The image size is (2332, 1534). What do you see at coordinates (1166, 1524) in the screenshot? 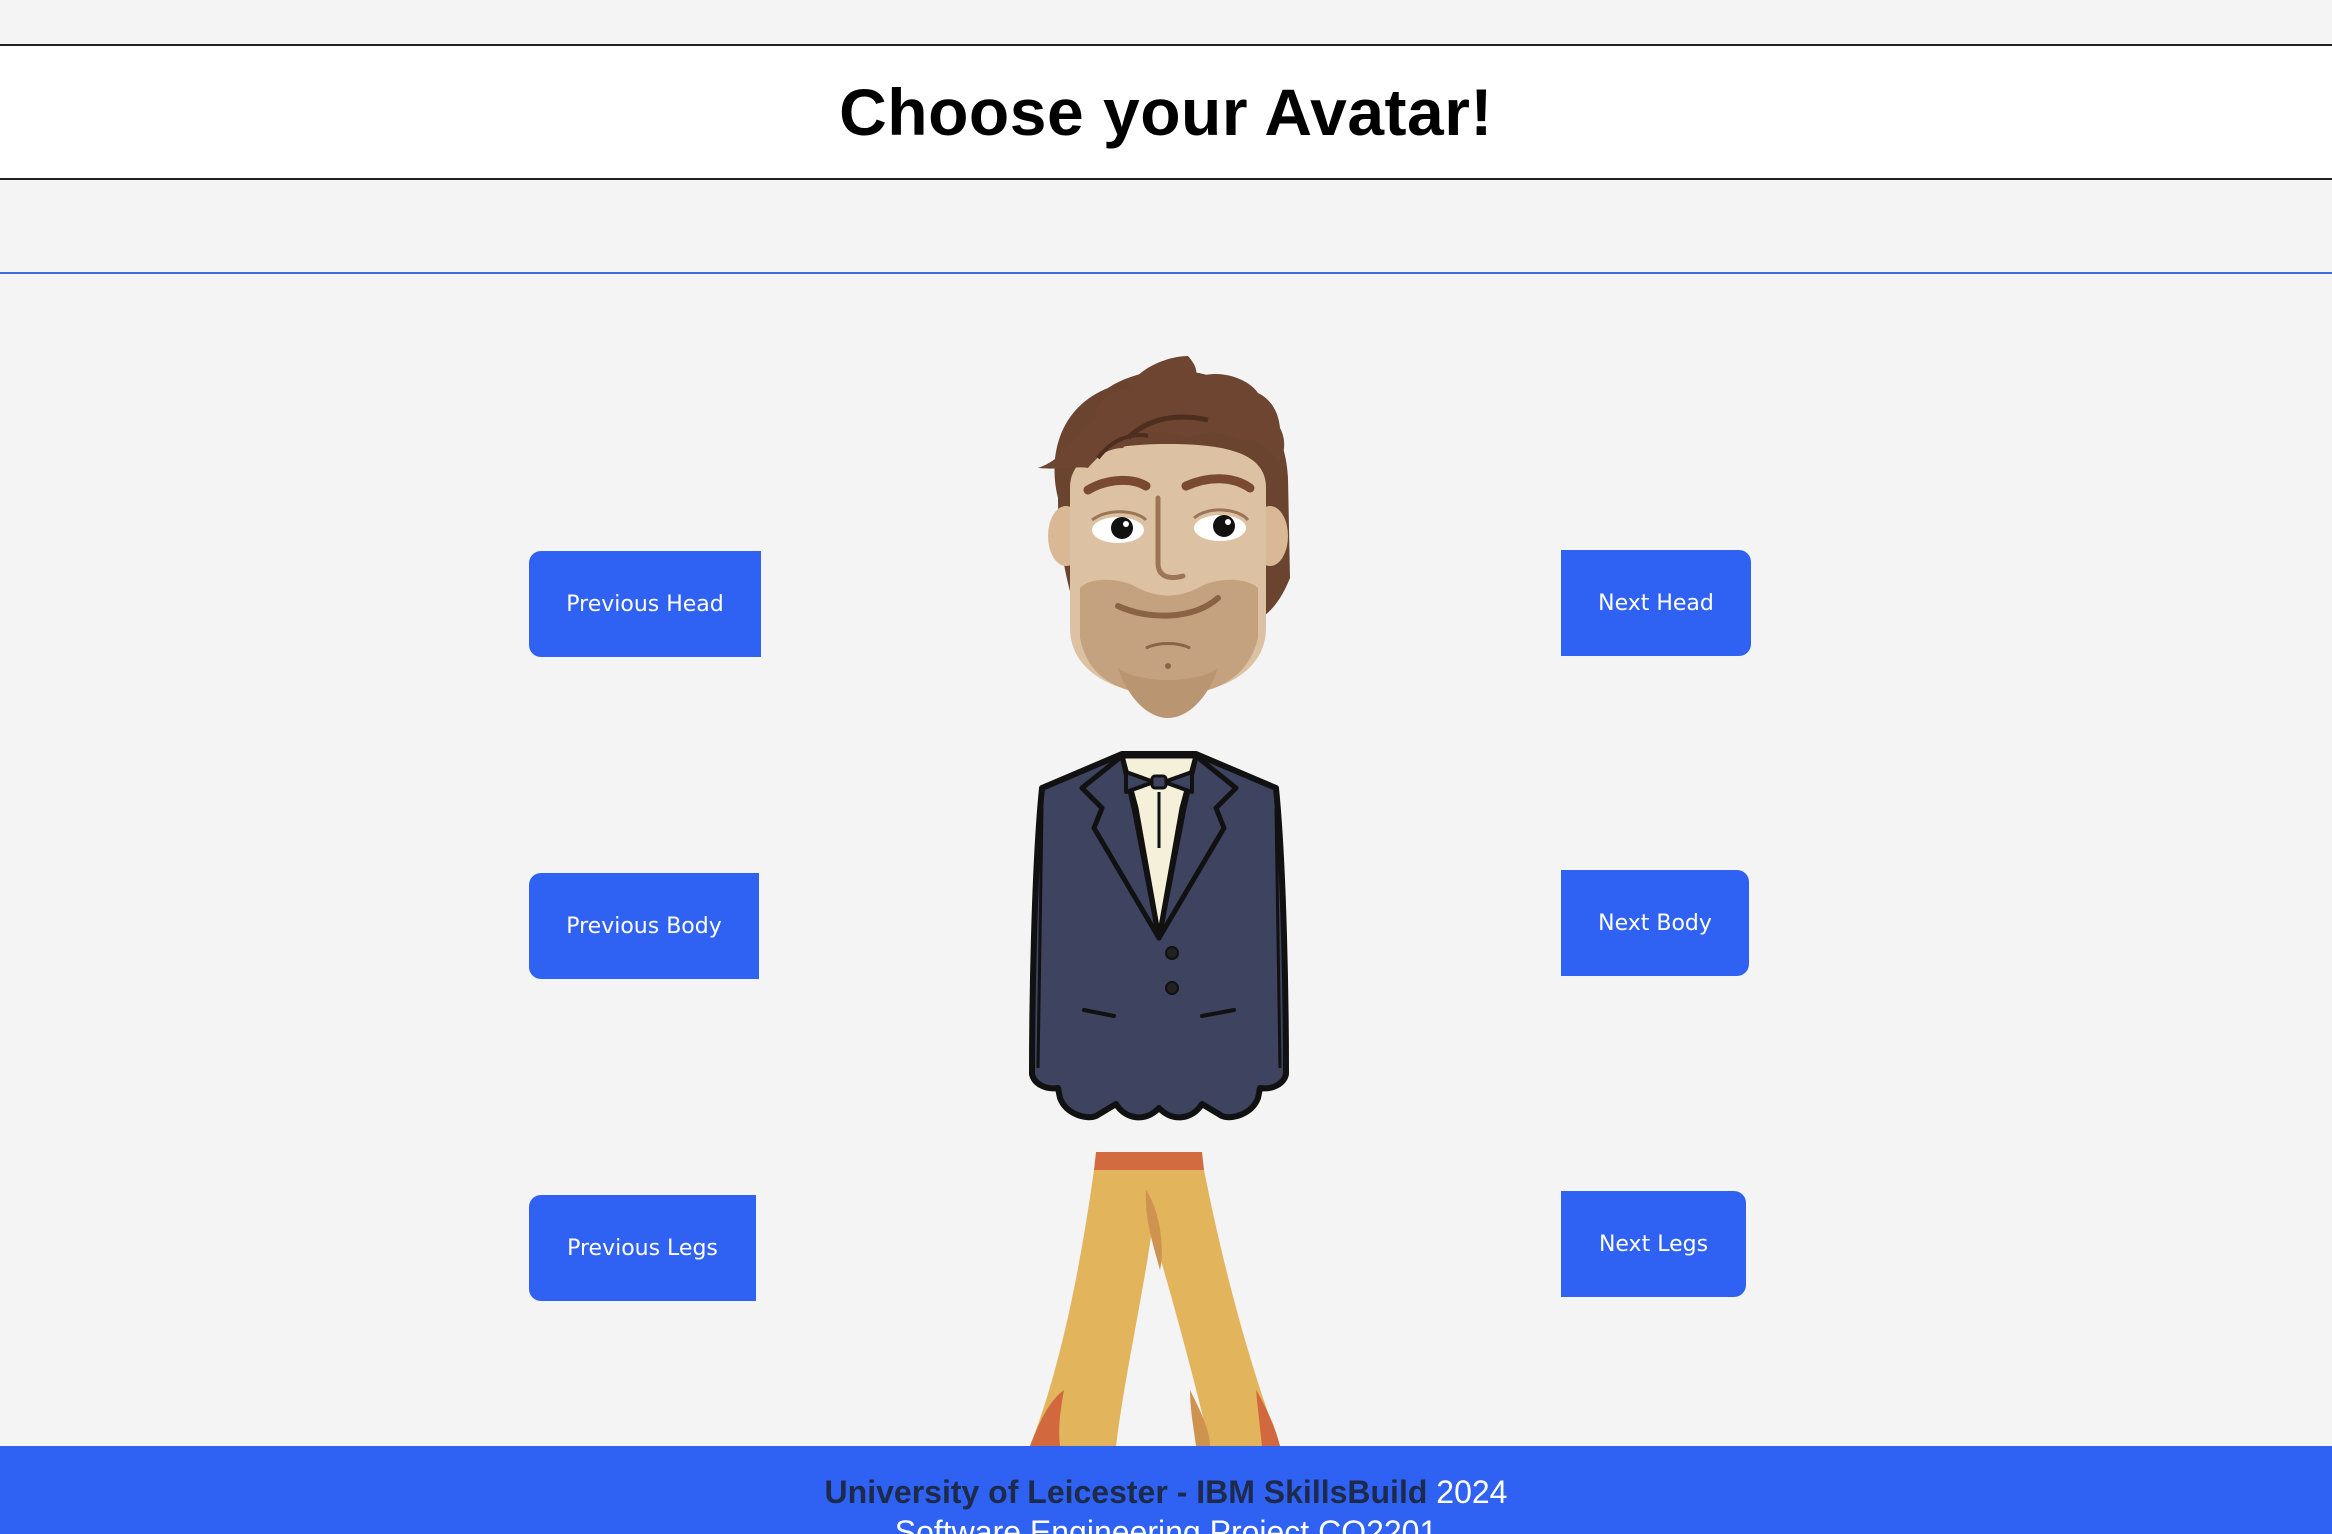
I see `footer-project: Software Engineering Project CO2201` at bounding box center [1166, 1524].